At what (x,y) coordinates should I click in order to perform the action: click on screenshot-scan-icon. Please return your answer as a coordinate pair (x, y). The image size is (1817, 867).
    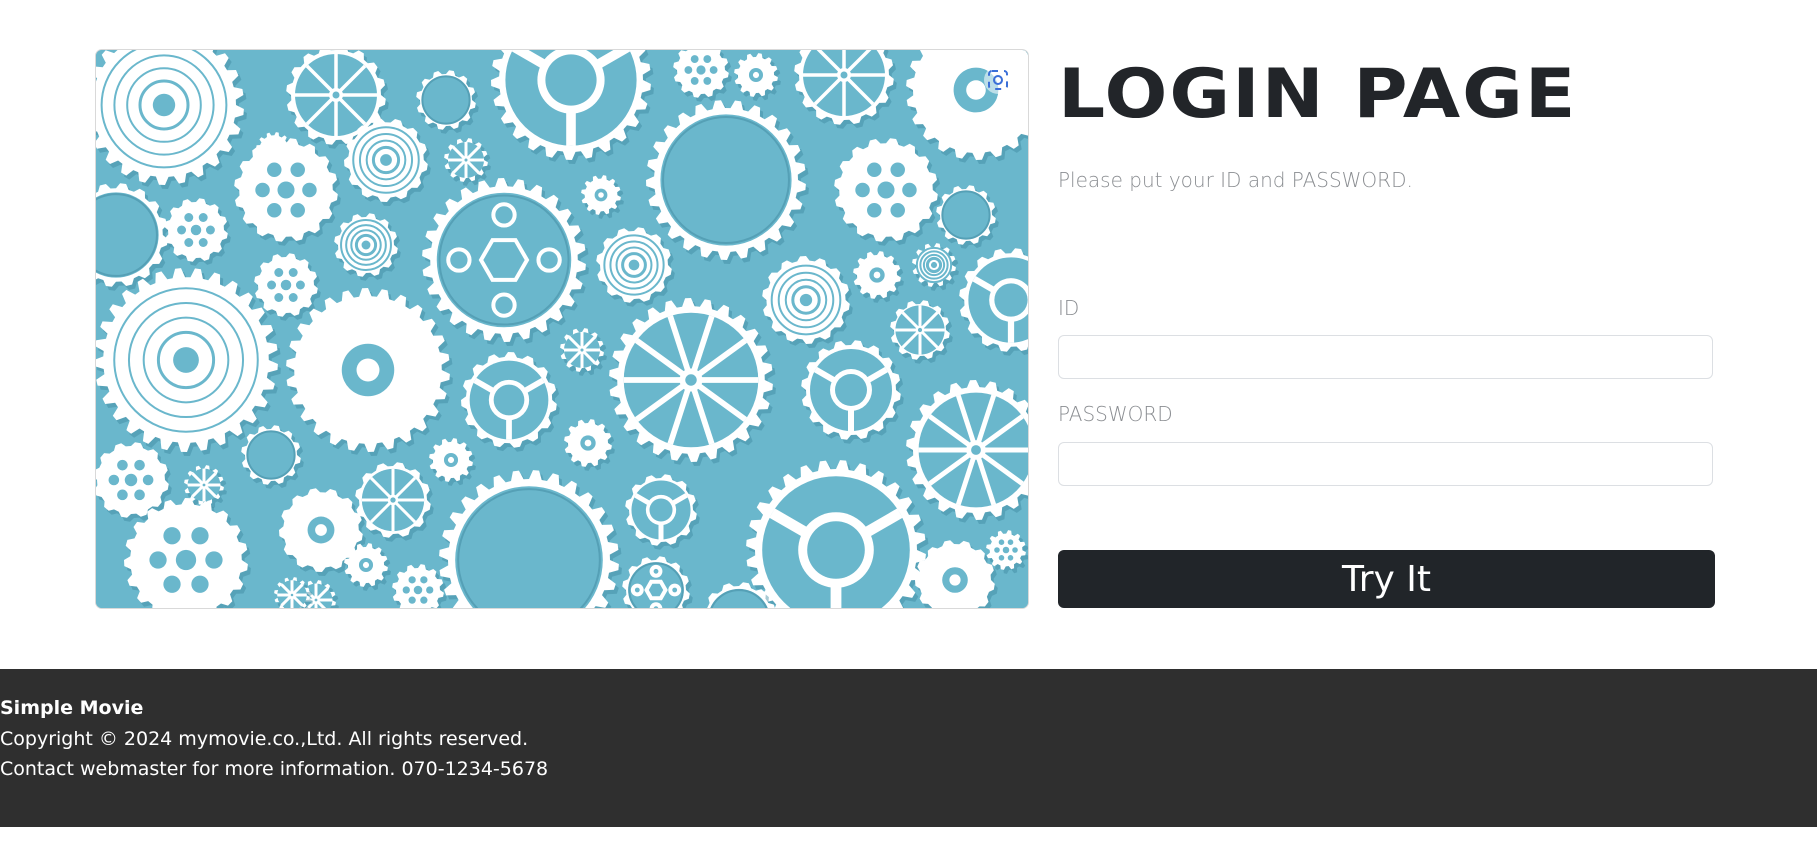
    Looking at the image, I should click on (998, 80).